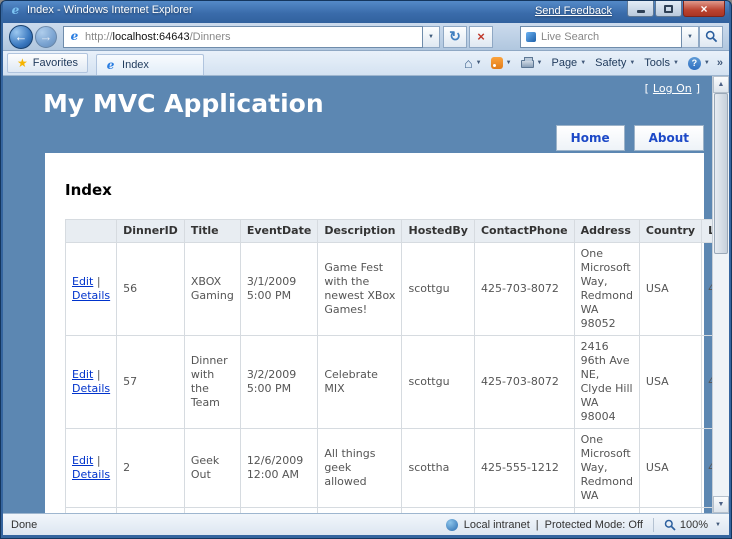 Image resolution: width=732 pixels, height=539 pixels. What do you see at coordinates (606, 289) in the screenshot?
I see `cell-address: One Microsoft Way, Redmond WA 98052` at bounding box center [606, 289].